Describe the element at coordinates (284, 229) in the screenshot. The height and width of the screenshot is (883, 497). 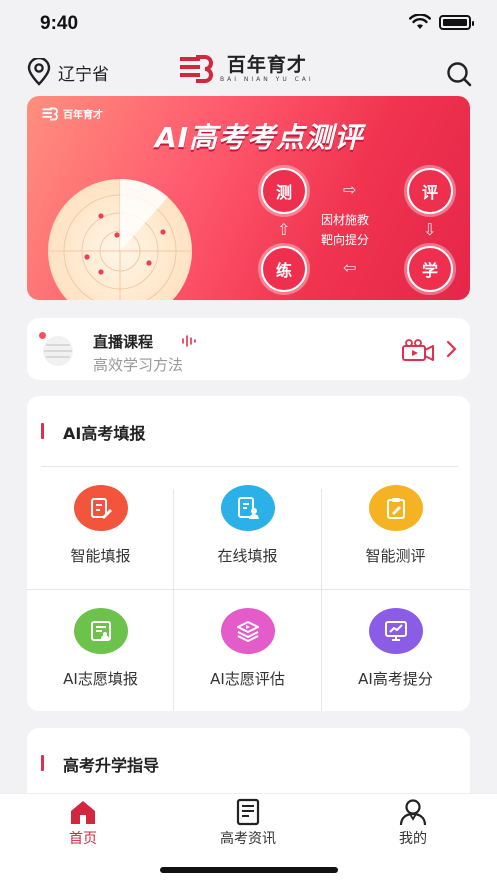
I see `arrow-up-icon: ⇧` at that location.